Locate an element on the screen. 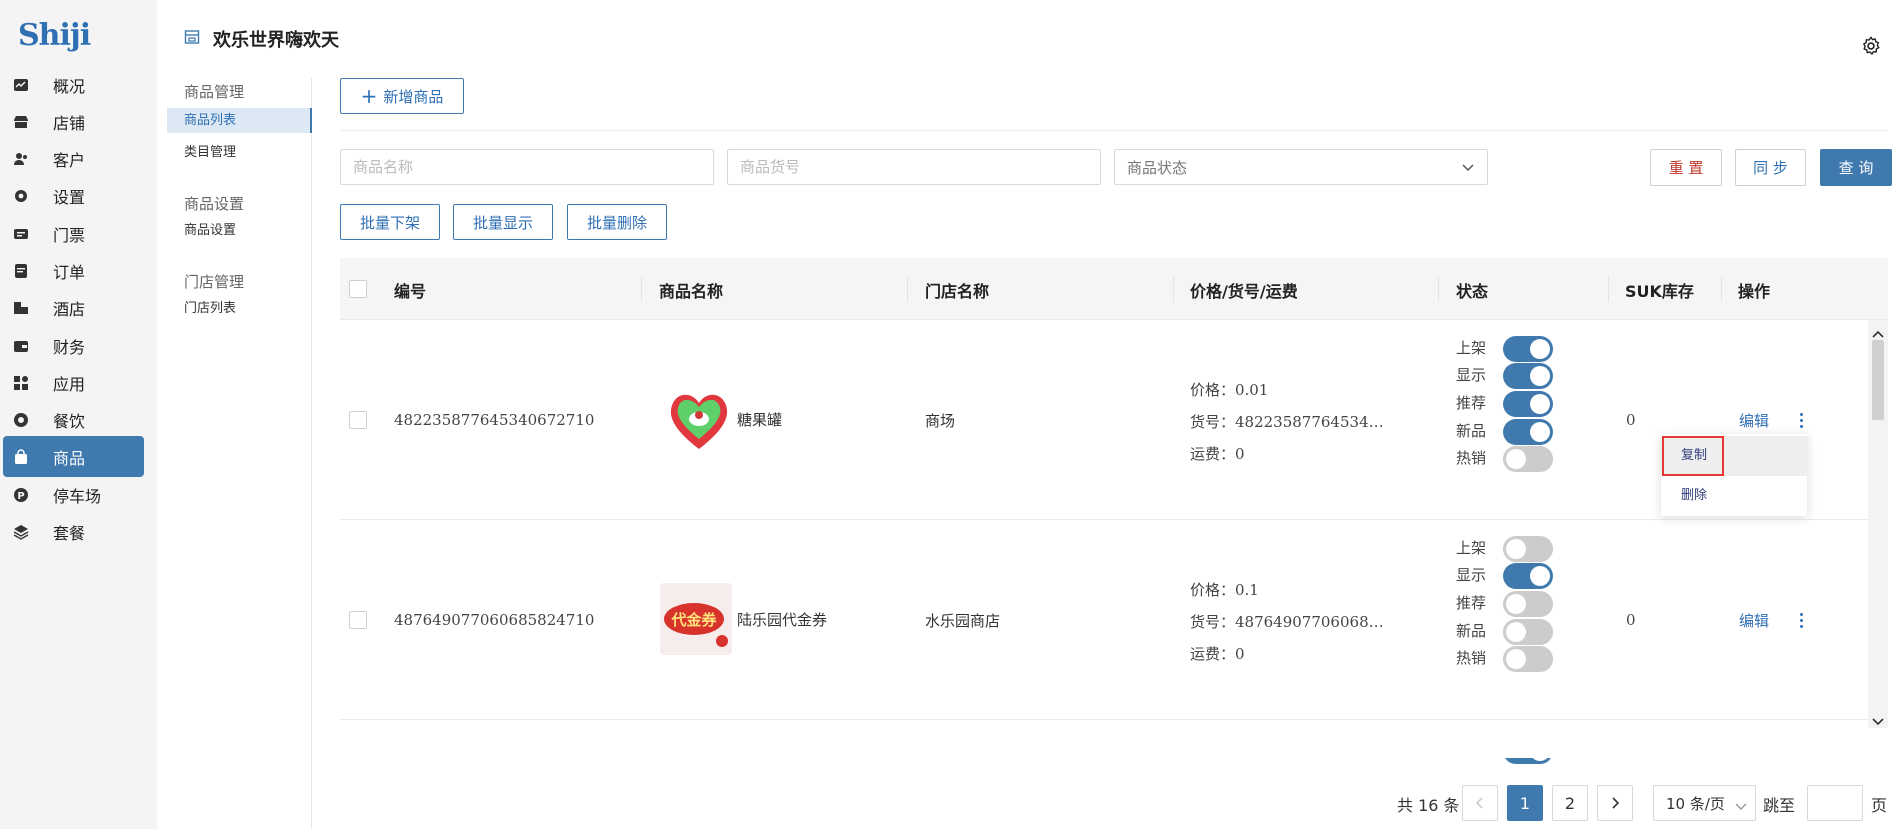 This screenshot has width=1902, height=829. dining-icon is located at coordinates (21, 420).